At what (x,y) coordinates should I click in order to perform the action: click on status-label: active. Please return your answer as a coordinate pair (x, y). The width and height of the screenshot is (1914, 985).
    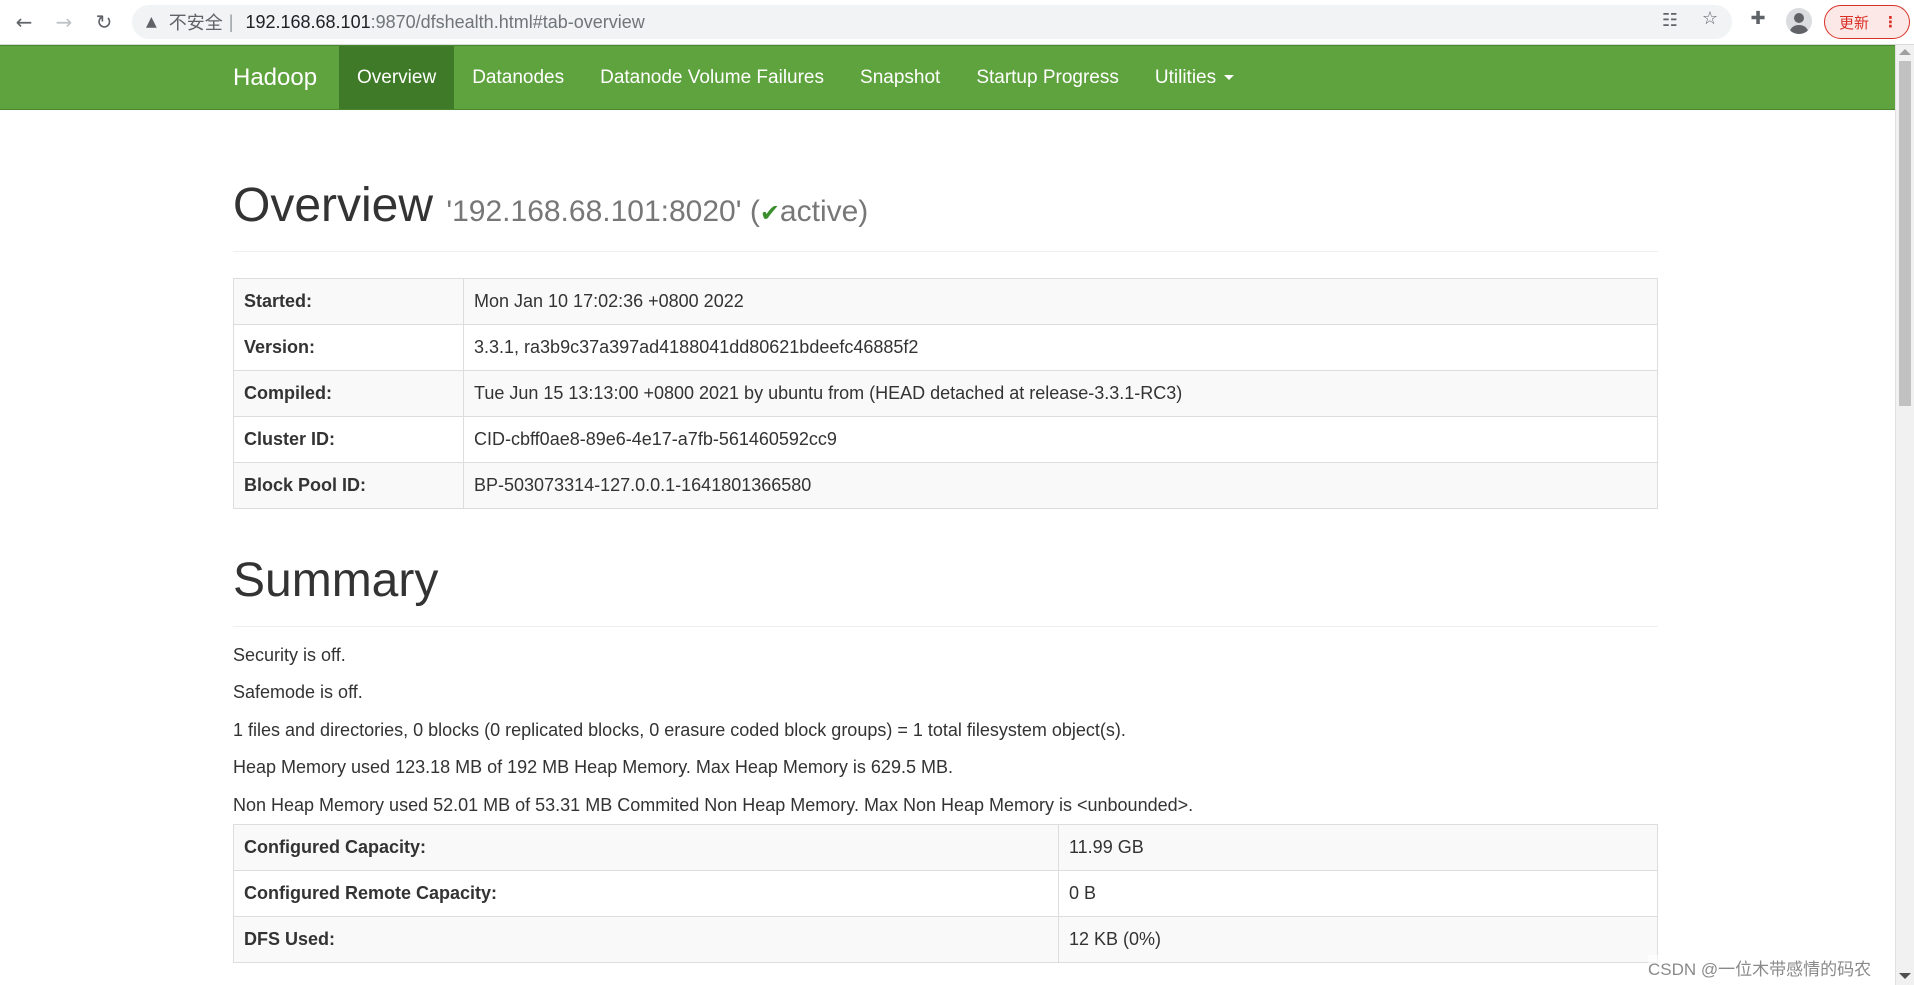
    Looking at the image, I should click on (819, 211).